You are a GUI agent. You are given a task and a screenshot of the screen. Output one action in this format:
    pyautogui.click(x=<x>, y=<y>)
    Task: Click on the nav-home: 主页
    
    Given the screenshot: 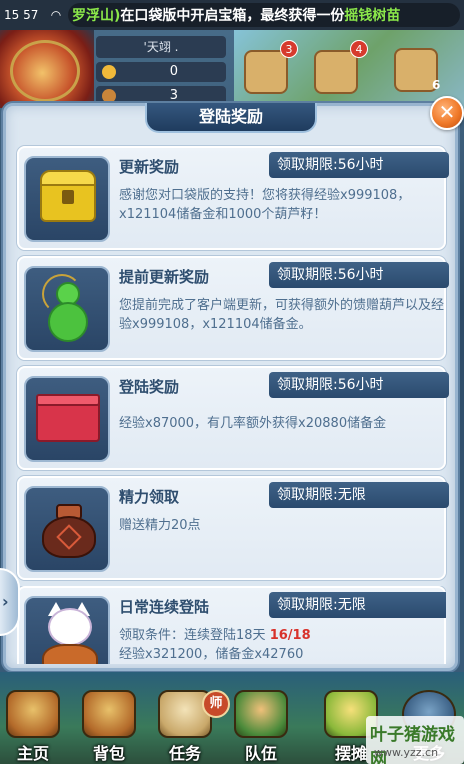 What is the action you would take?
    pyautogui.click(x=33, y=727)
    